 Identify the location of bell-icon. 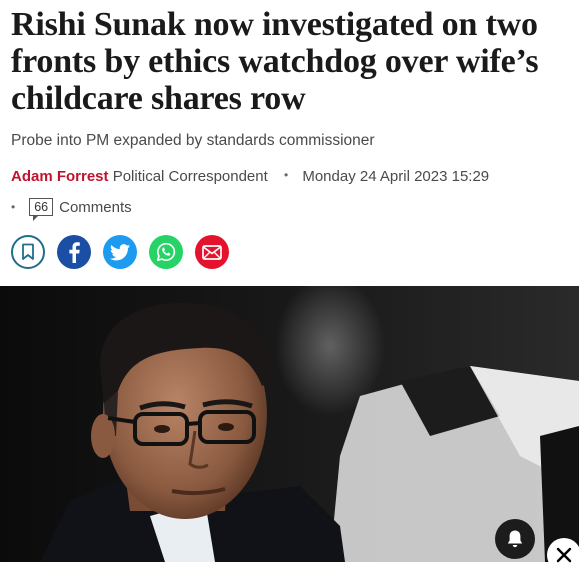
(515, 539).